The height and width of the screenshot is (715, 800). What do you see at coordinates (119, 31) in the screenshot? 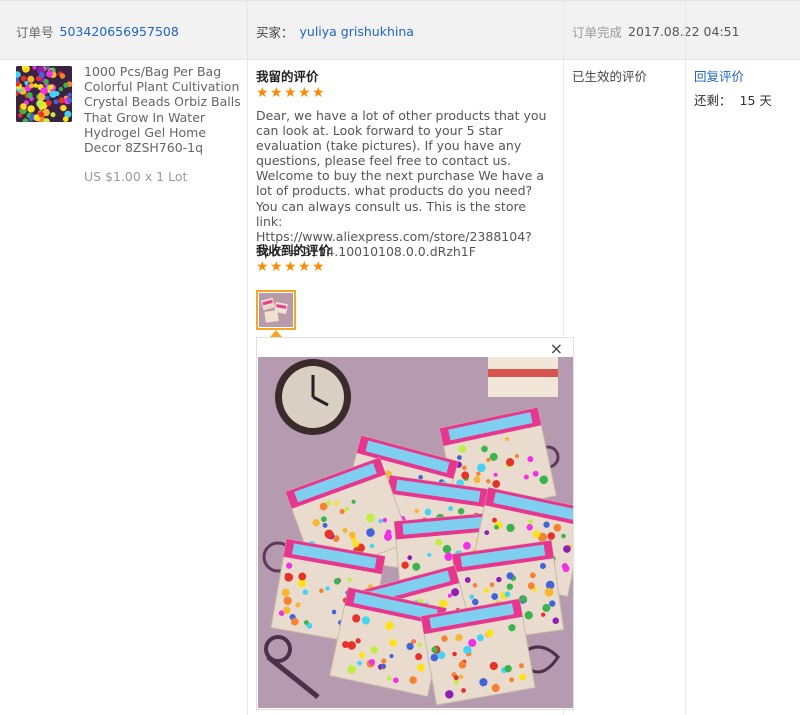
I see `order-number-link: 503420656957508` at bounding box center [119, 31].